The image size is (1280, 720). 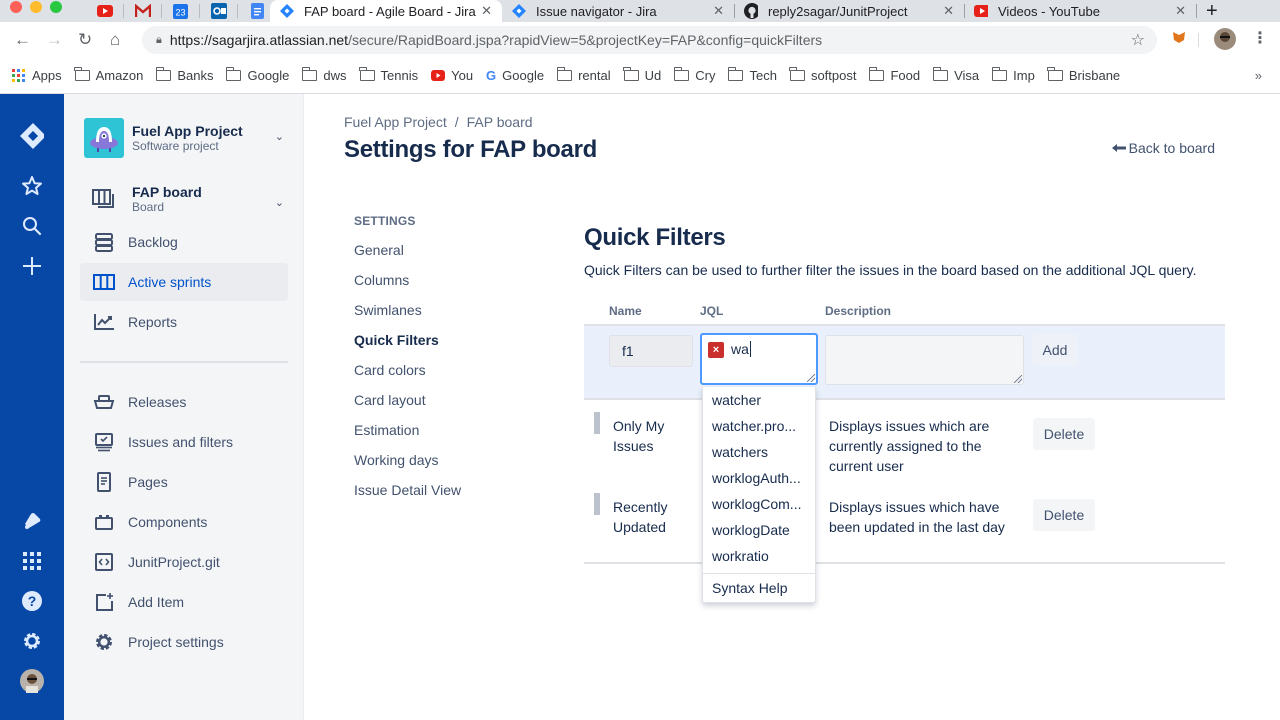 I want to click on bookmark-folder: Brisbane, so click(x=1083, y=75).